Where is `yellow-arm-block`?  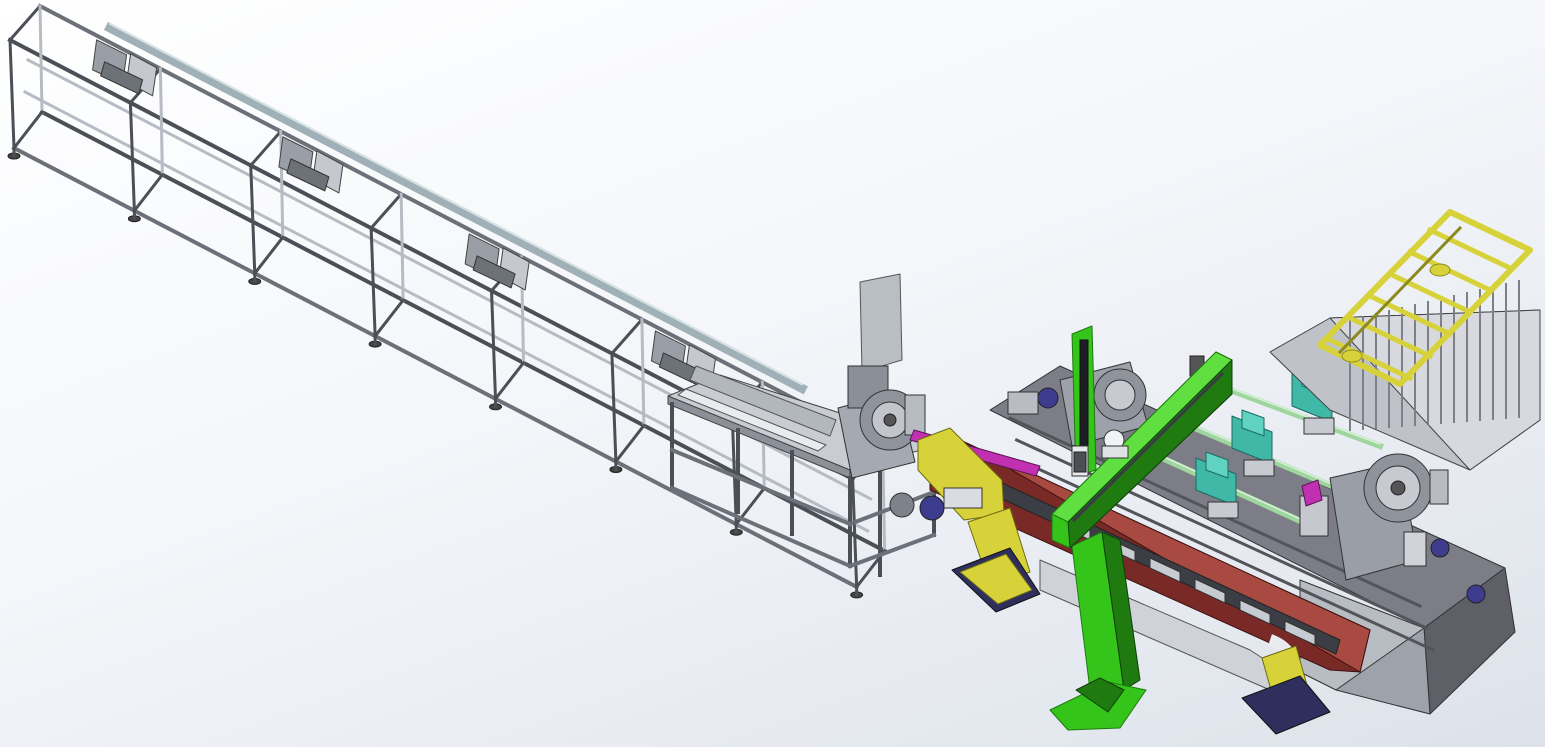
yellow-arm-block is located at coordinates (963, 498).